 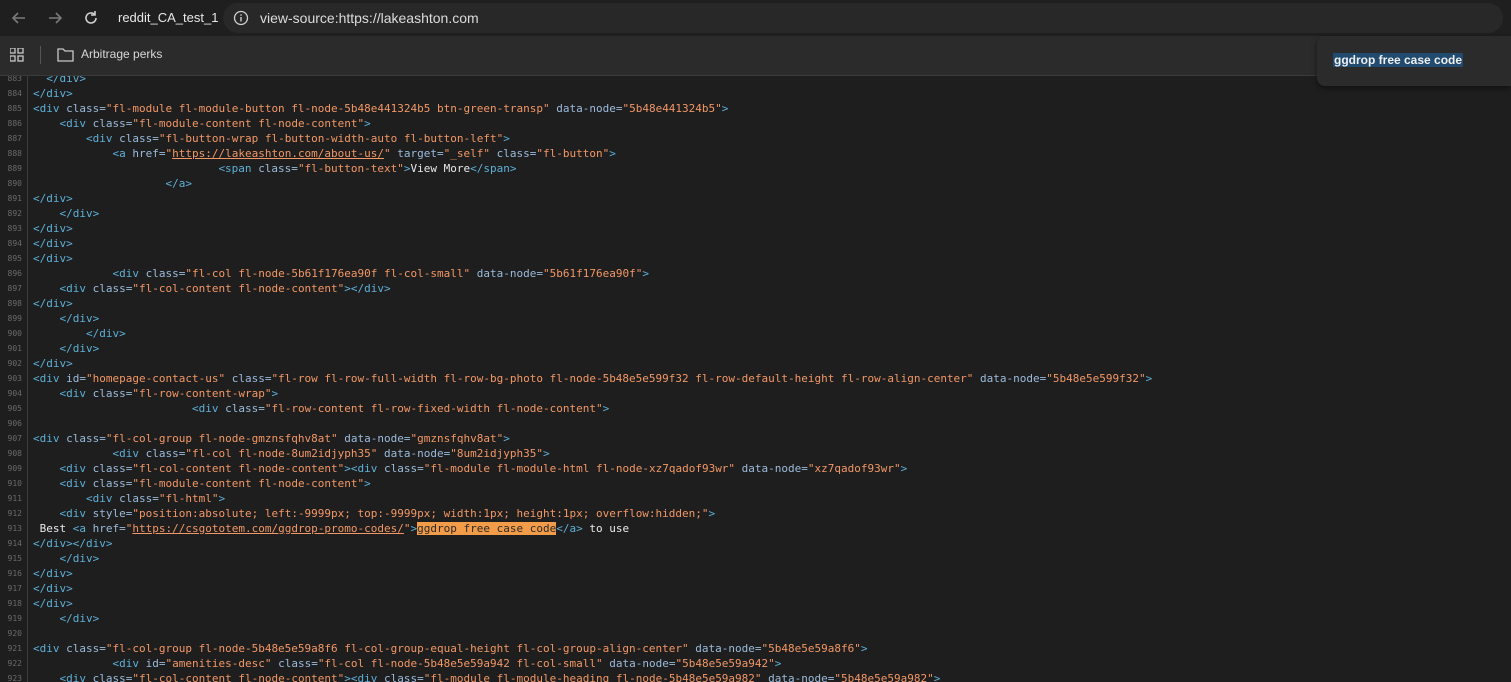 What do you see at coordinates (755, 333) in the screenshot?
I see `source-line: 900 </div>` at bounding box center [755, 333].